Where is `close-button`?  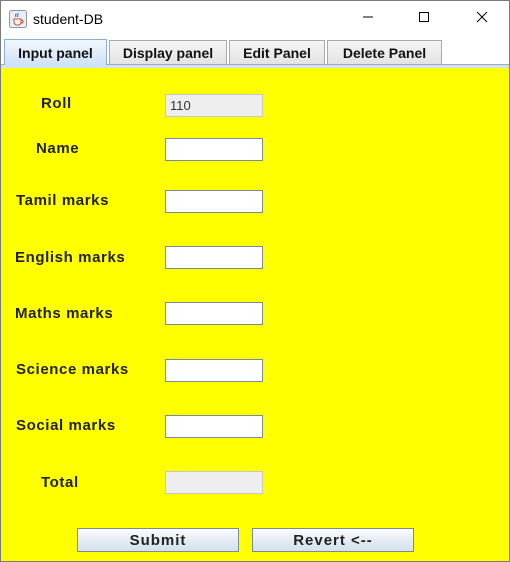 close-button is located at coordinates (482, 19).